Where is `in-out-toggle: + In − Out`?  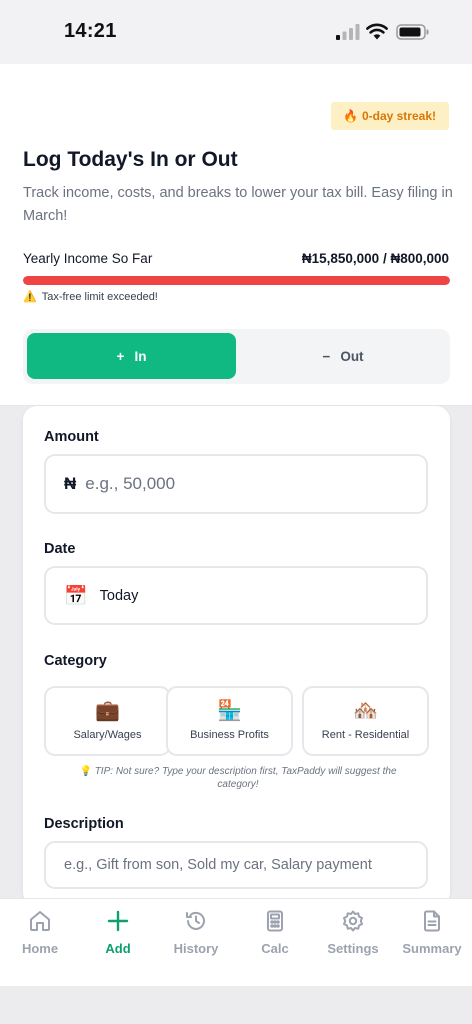 in-out-toggle: + In − Out is located at coordinates (236, 356).